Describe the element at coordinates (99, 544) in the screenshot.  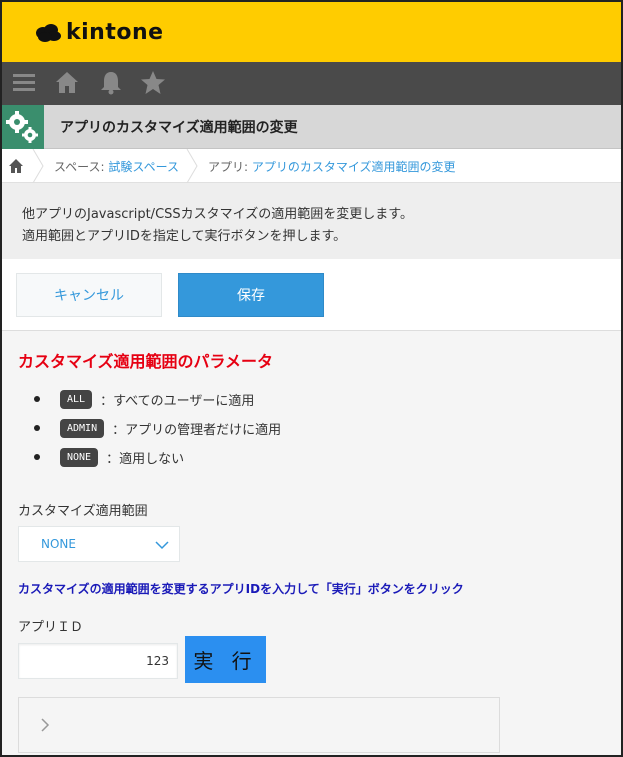
I see `scope-select: NONE` at that location.